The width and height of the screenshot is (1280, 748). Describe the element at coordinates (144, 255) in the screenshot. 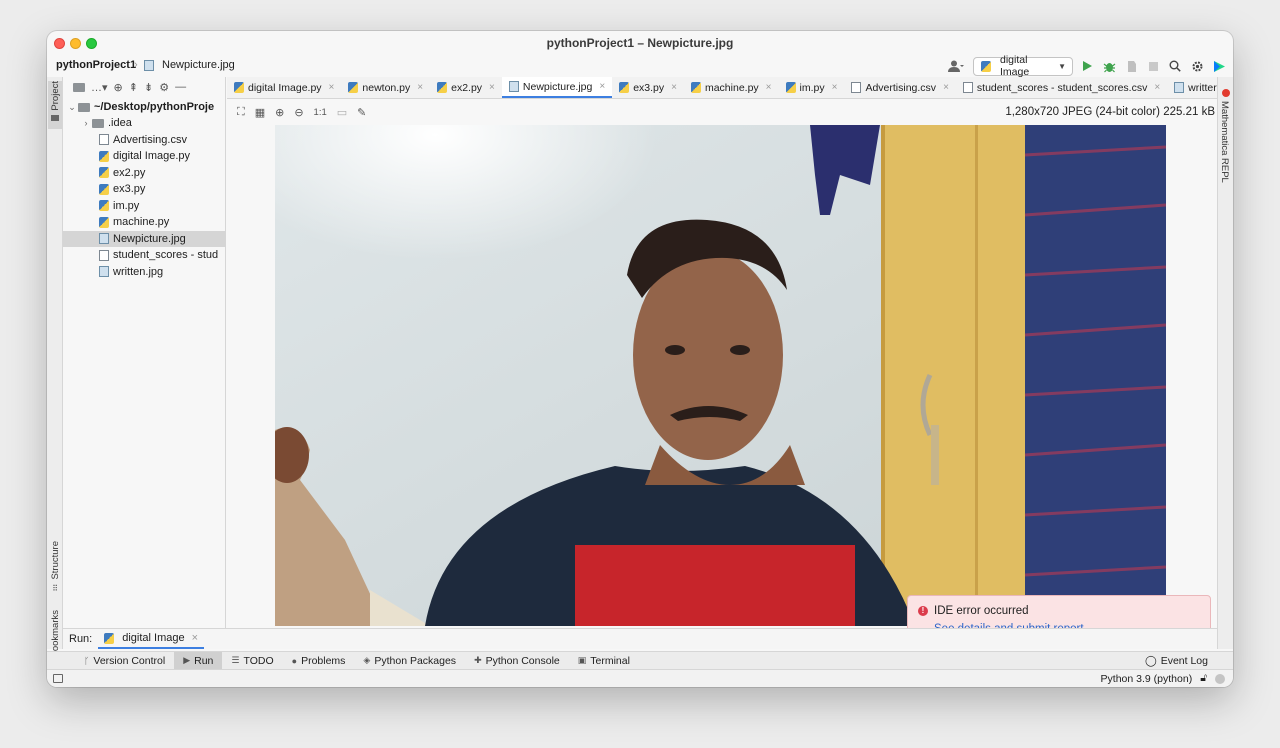

I see `tree-item: student_scores - stud` at that location.